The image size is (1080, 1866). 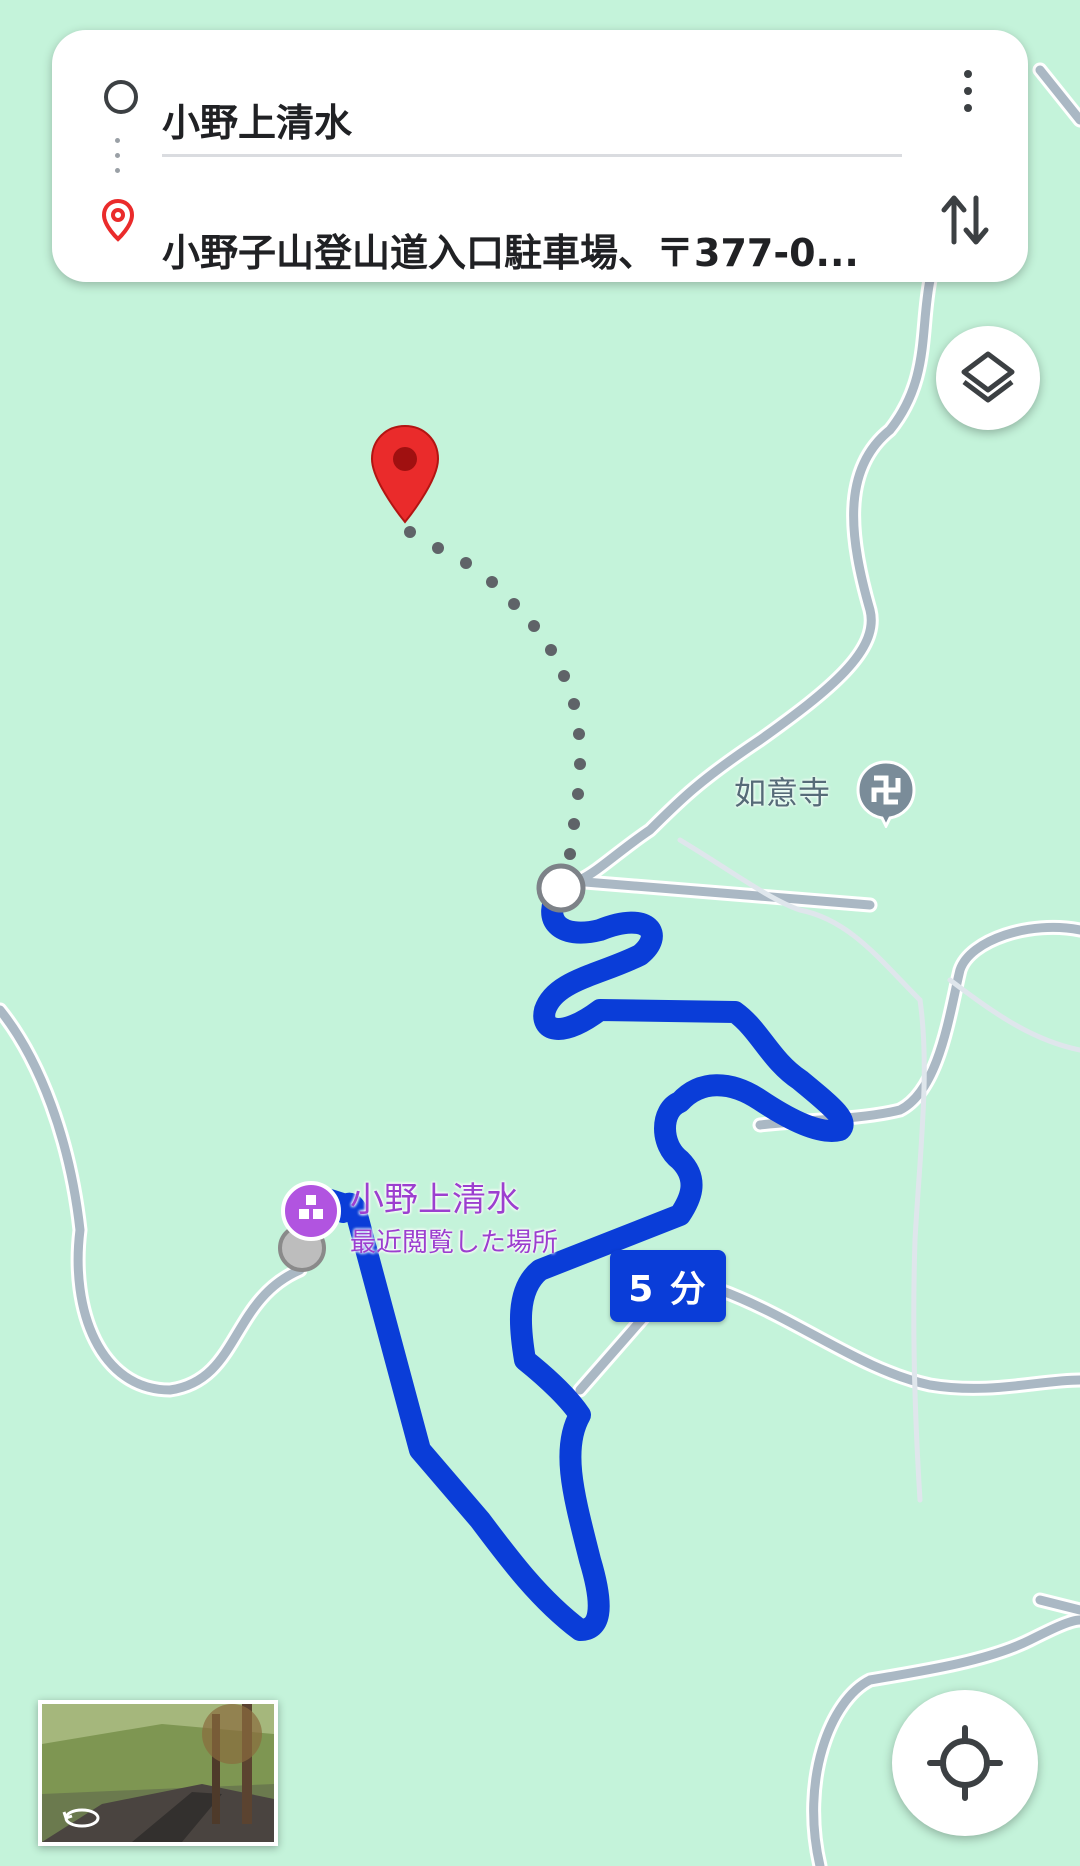 What do you see at coordinates (886, 793) in the screenshot?
I see `temple-marker-icon` at bounding box center [886, 793].